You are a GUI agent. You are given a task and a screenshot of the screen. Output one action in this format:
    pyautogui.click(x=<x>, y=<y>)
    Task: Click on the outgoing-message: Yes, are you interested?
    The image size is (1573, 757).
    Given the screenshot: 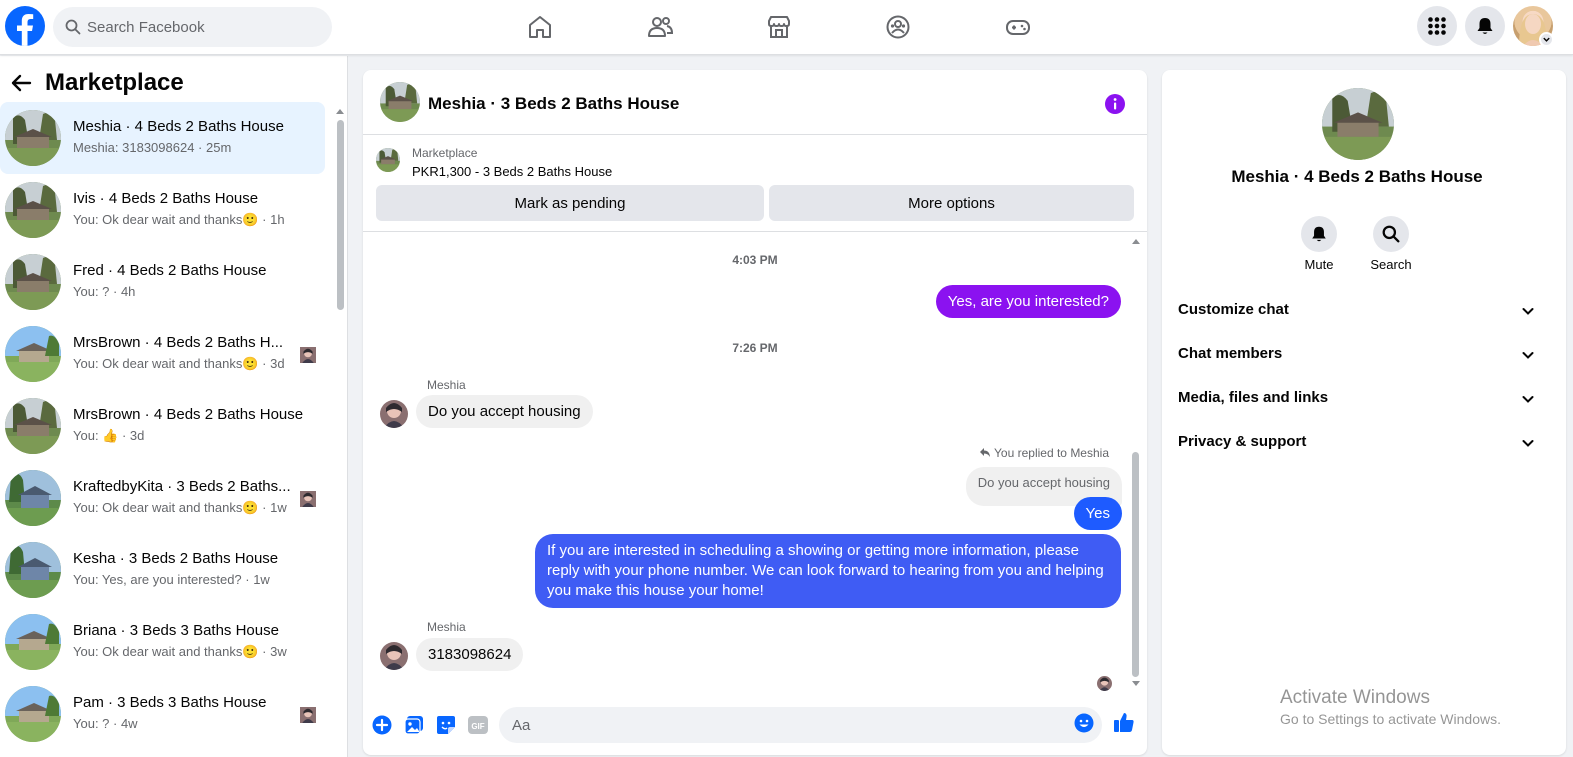 What is the action you would take?
    pyautogui.click(x=1028, y=301)
    